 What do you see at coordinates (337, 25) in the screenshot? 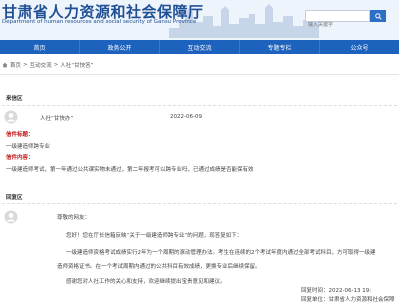
I see `search-input` at bounding box center [337, 25].